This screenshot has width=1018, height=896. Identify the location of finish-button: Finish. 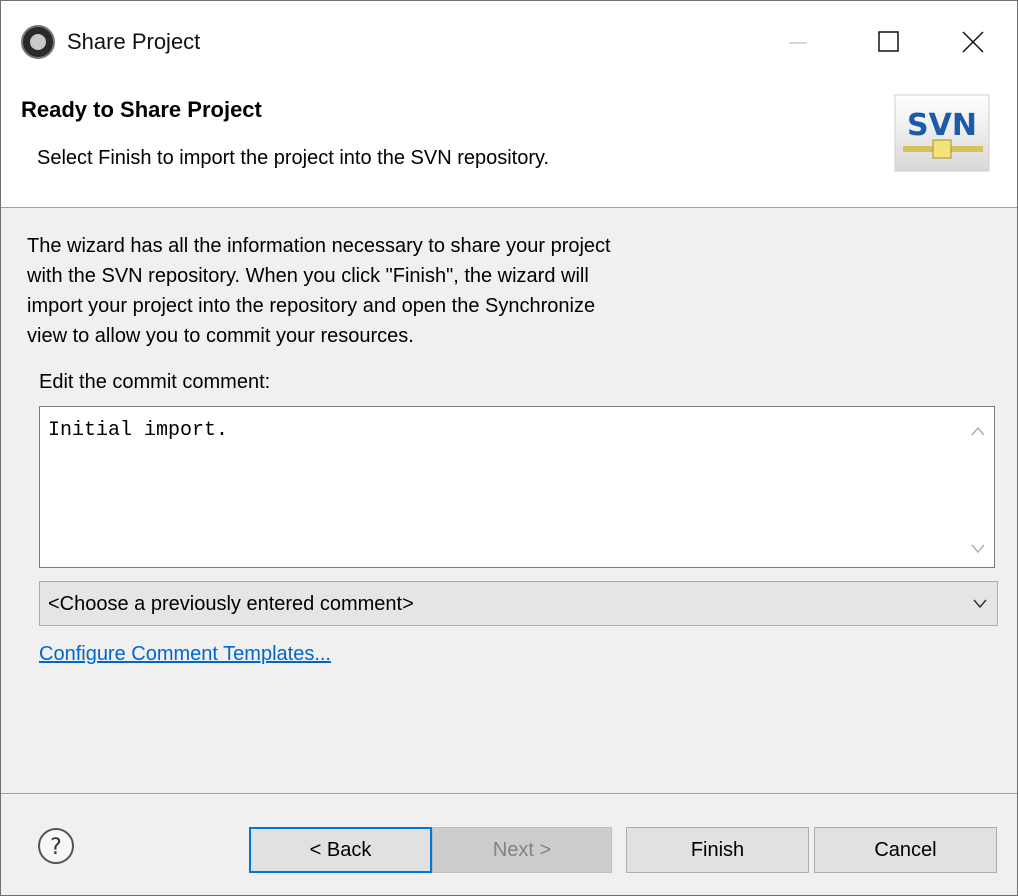
(717, 850).